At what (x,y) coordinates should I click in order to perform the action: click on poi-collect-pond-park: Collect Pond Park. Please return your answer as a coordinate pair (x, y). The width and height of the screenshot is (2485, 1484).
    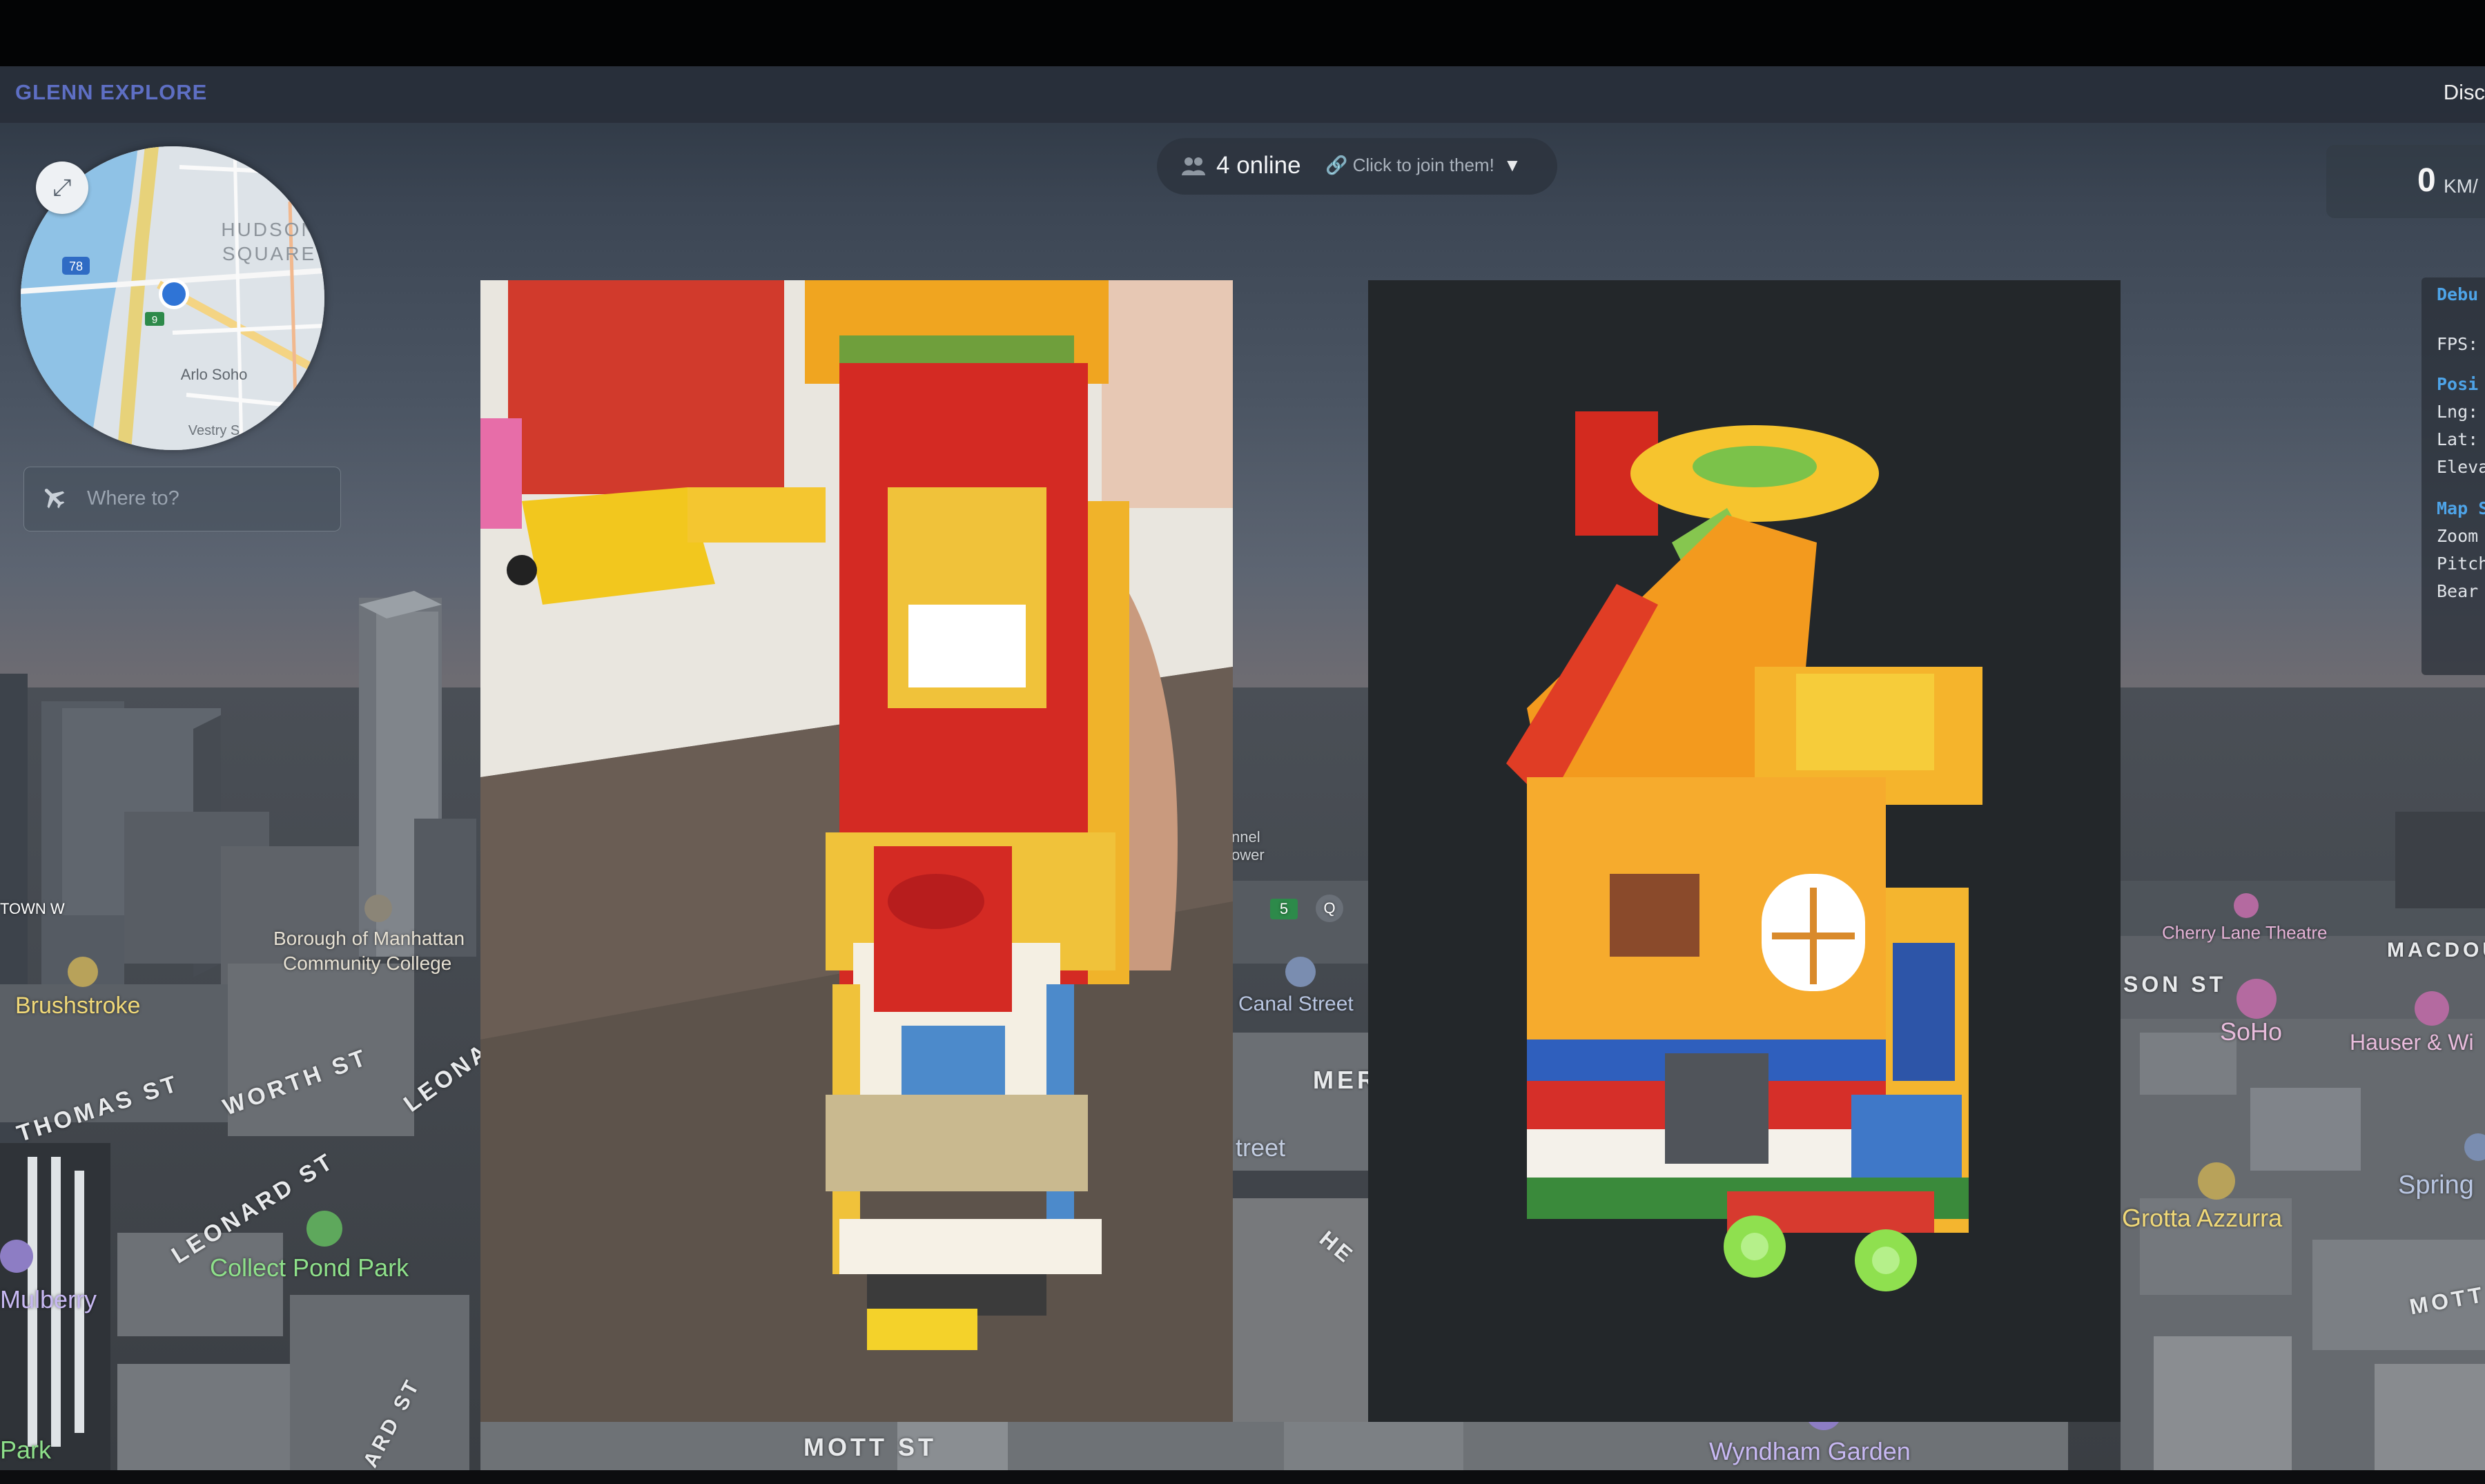
    Looking at the image, I should click on (309, 1267).